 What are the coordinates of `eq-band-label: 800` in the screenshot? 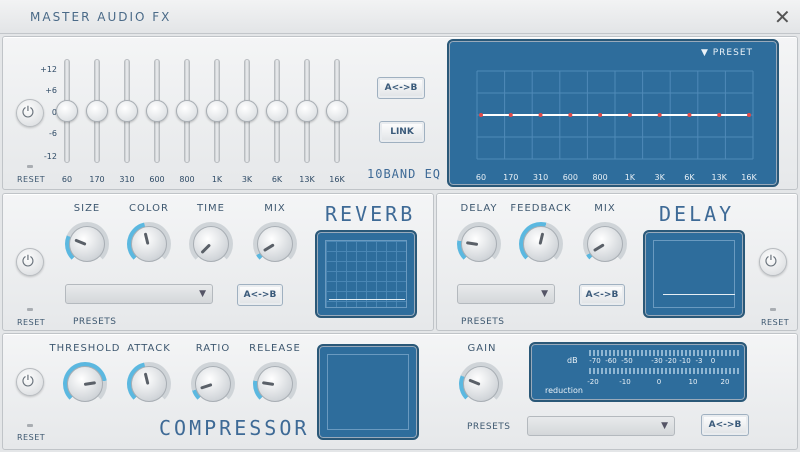 It's located at (187, 179).